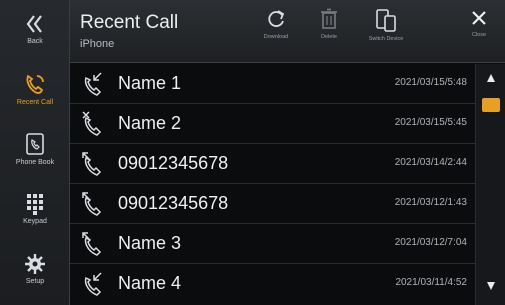 The height and width of the screenshot is (305, 505). What do you see at coordinates (272, 284) in the screenshot?
I see `list-item: Name 4 2021/03/11/4:52` at bounding box center [272, 284].